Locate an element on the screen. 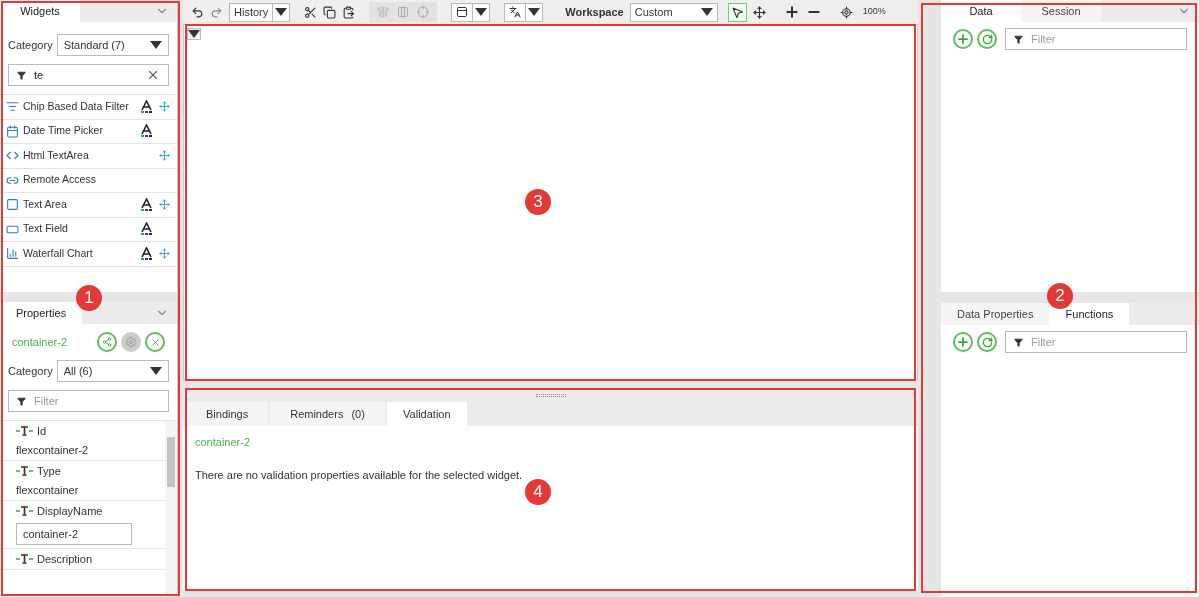 Image resolution: width=1199 pixels, height=597 pixels. fit-icon is located at coordinates (846, 12).